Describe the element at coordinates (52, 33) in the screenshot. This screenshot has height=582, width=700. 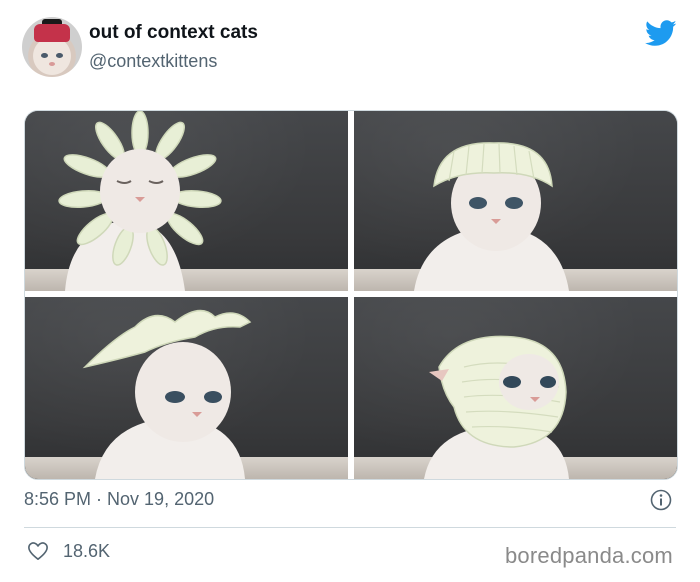
I see `avatar-hat` at that location.